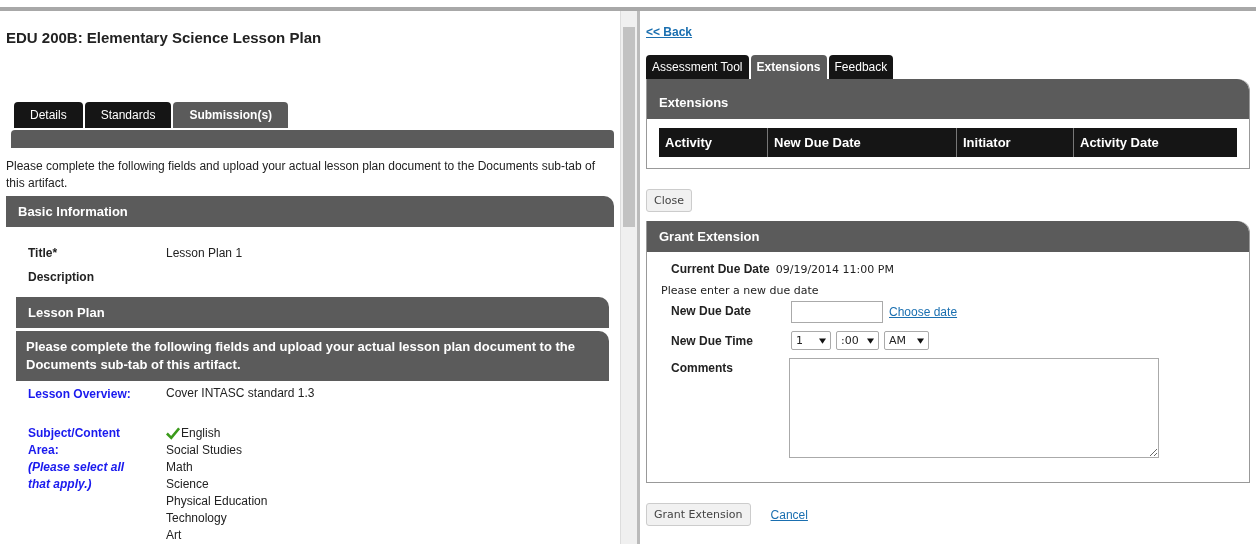  I want to click on field-value: Lesson Plan 1, so click(204, 253).